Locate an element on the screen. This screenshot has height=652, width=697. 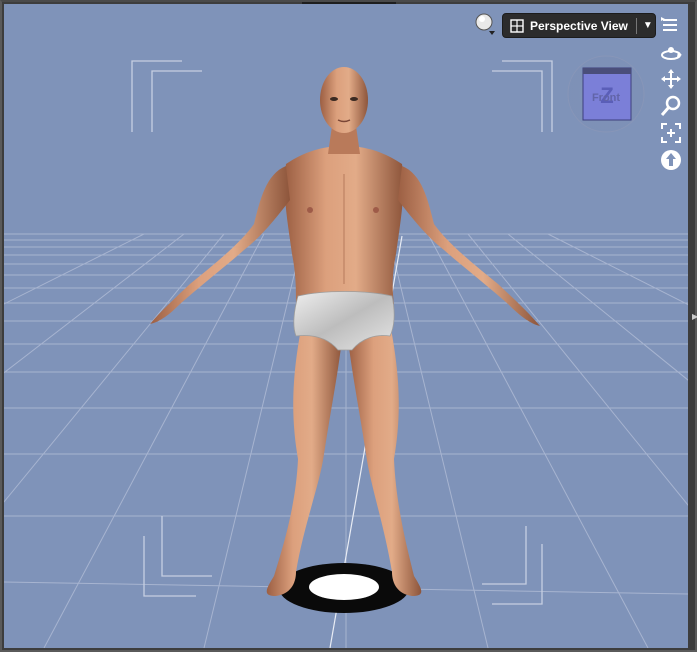
pane-menu-icon is located at coordinates (669, 24).